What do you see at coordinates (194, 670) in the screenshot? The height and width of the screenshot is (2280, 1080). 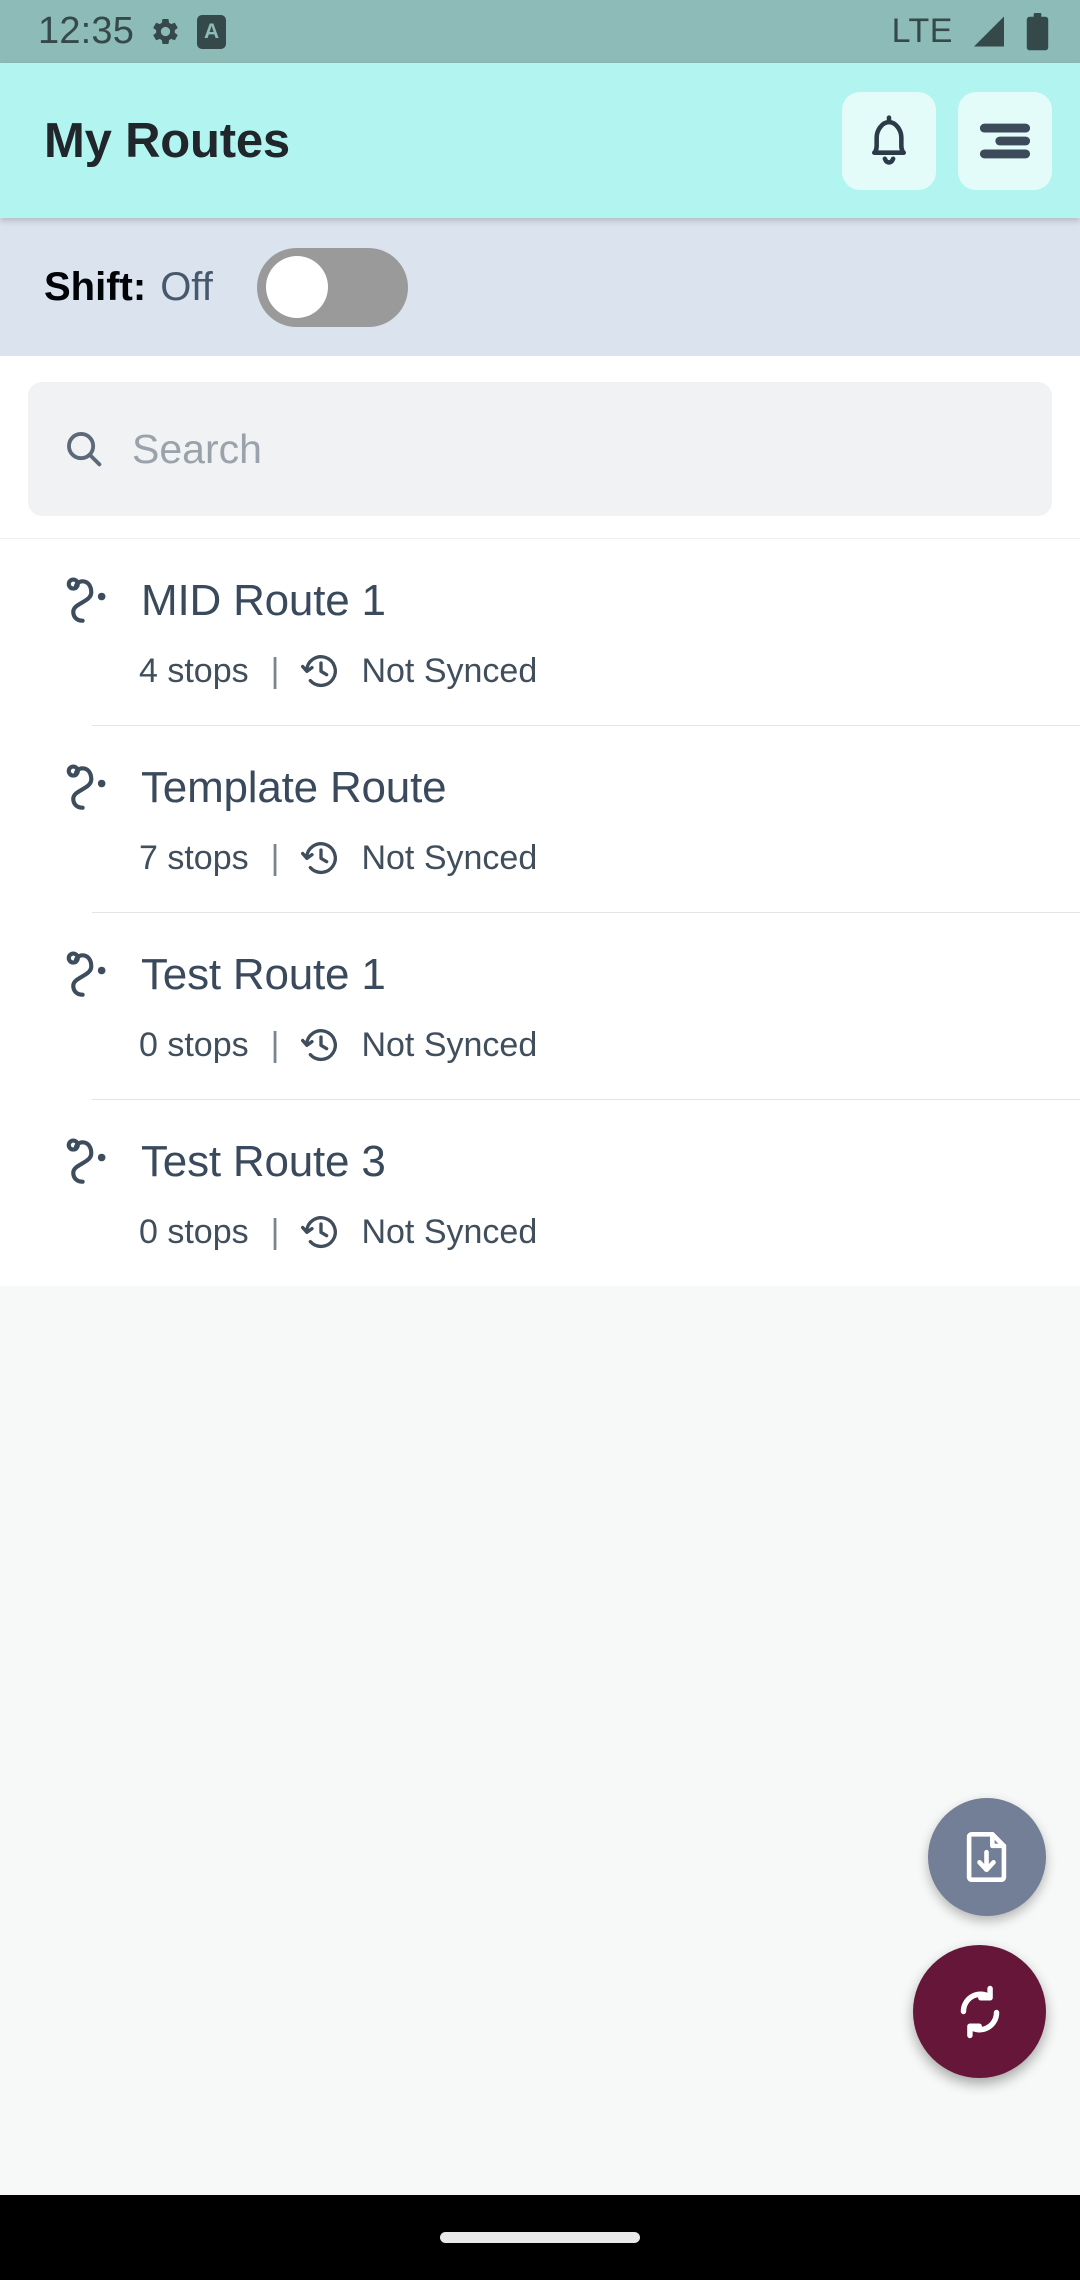 I see `route-stop-count: 4 stops` at bounding box center [194, 670].